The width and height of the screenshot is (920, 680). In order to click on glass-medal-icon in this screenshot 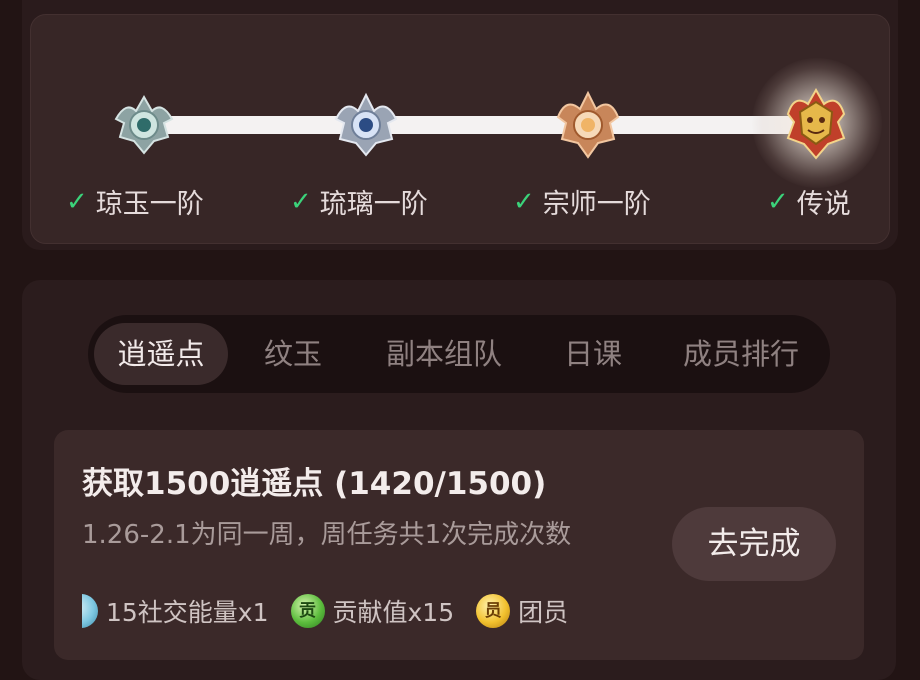, I will do `click(366, 125)`.